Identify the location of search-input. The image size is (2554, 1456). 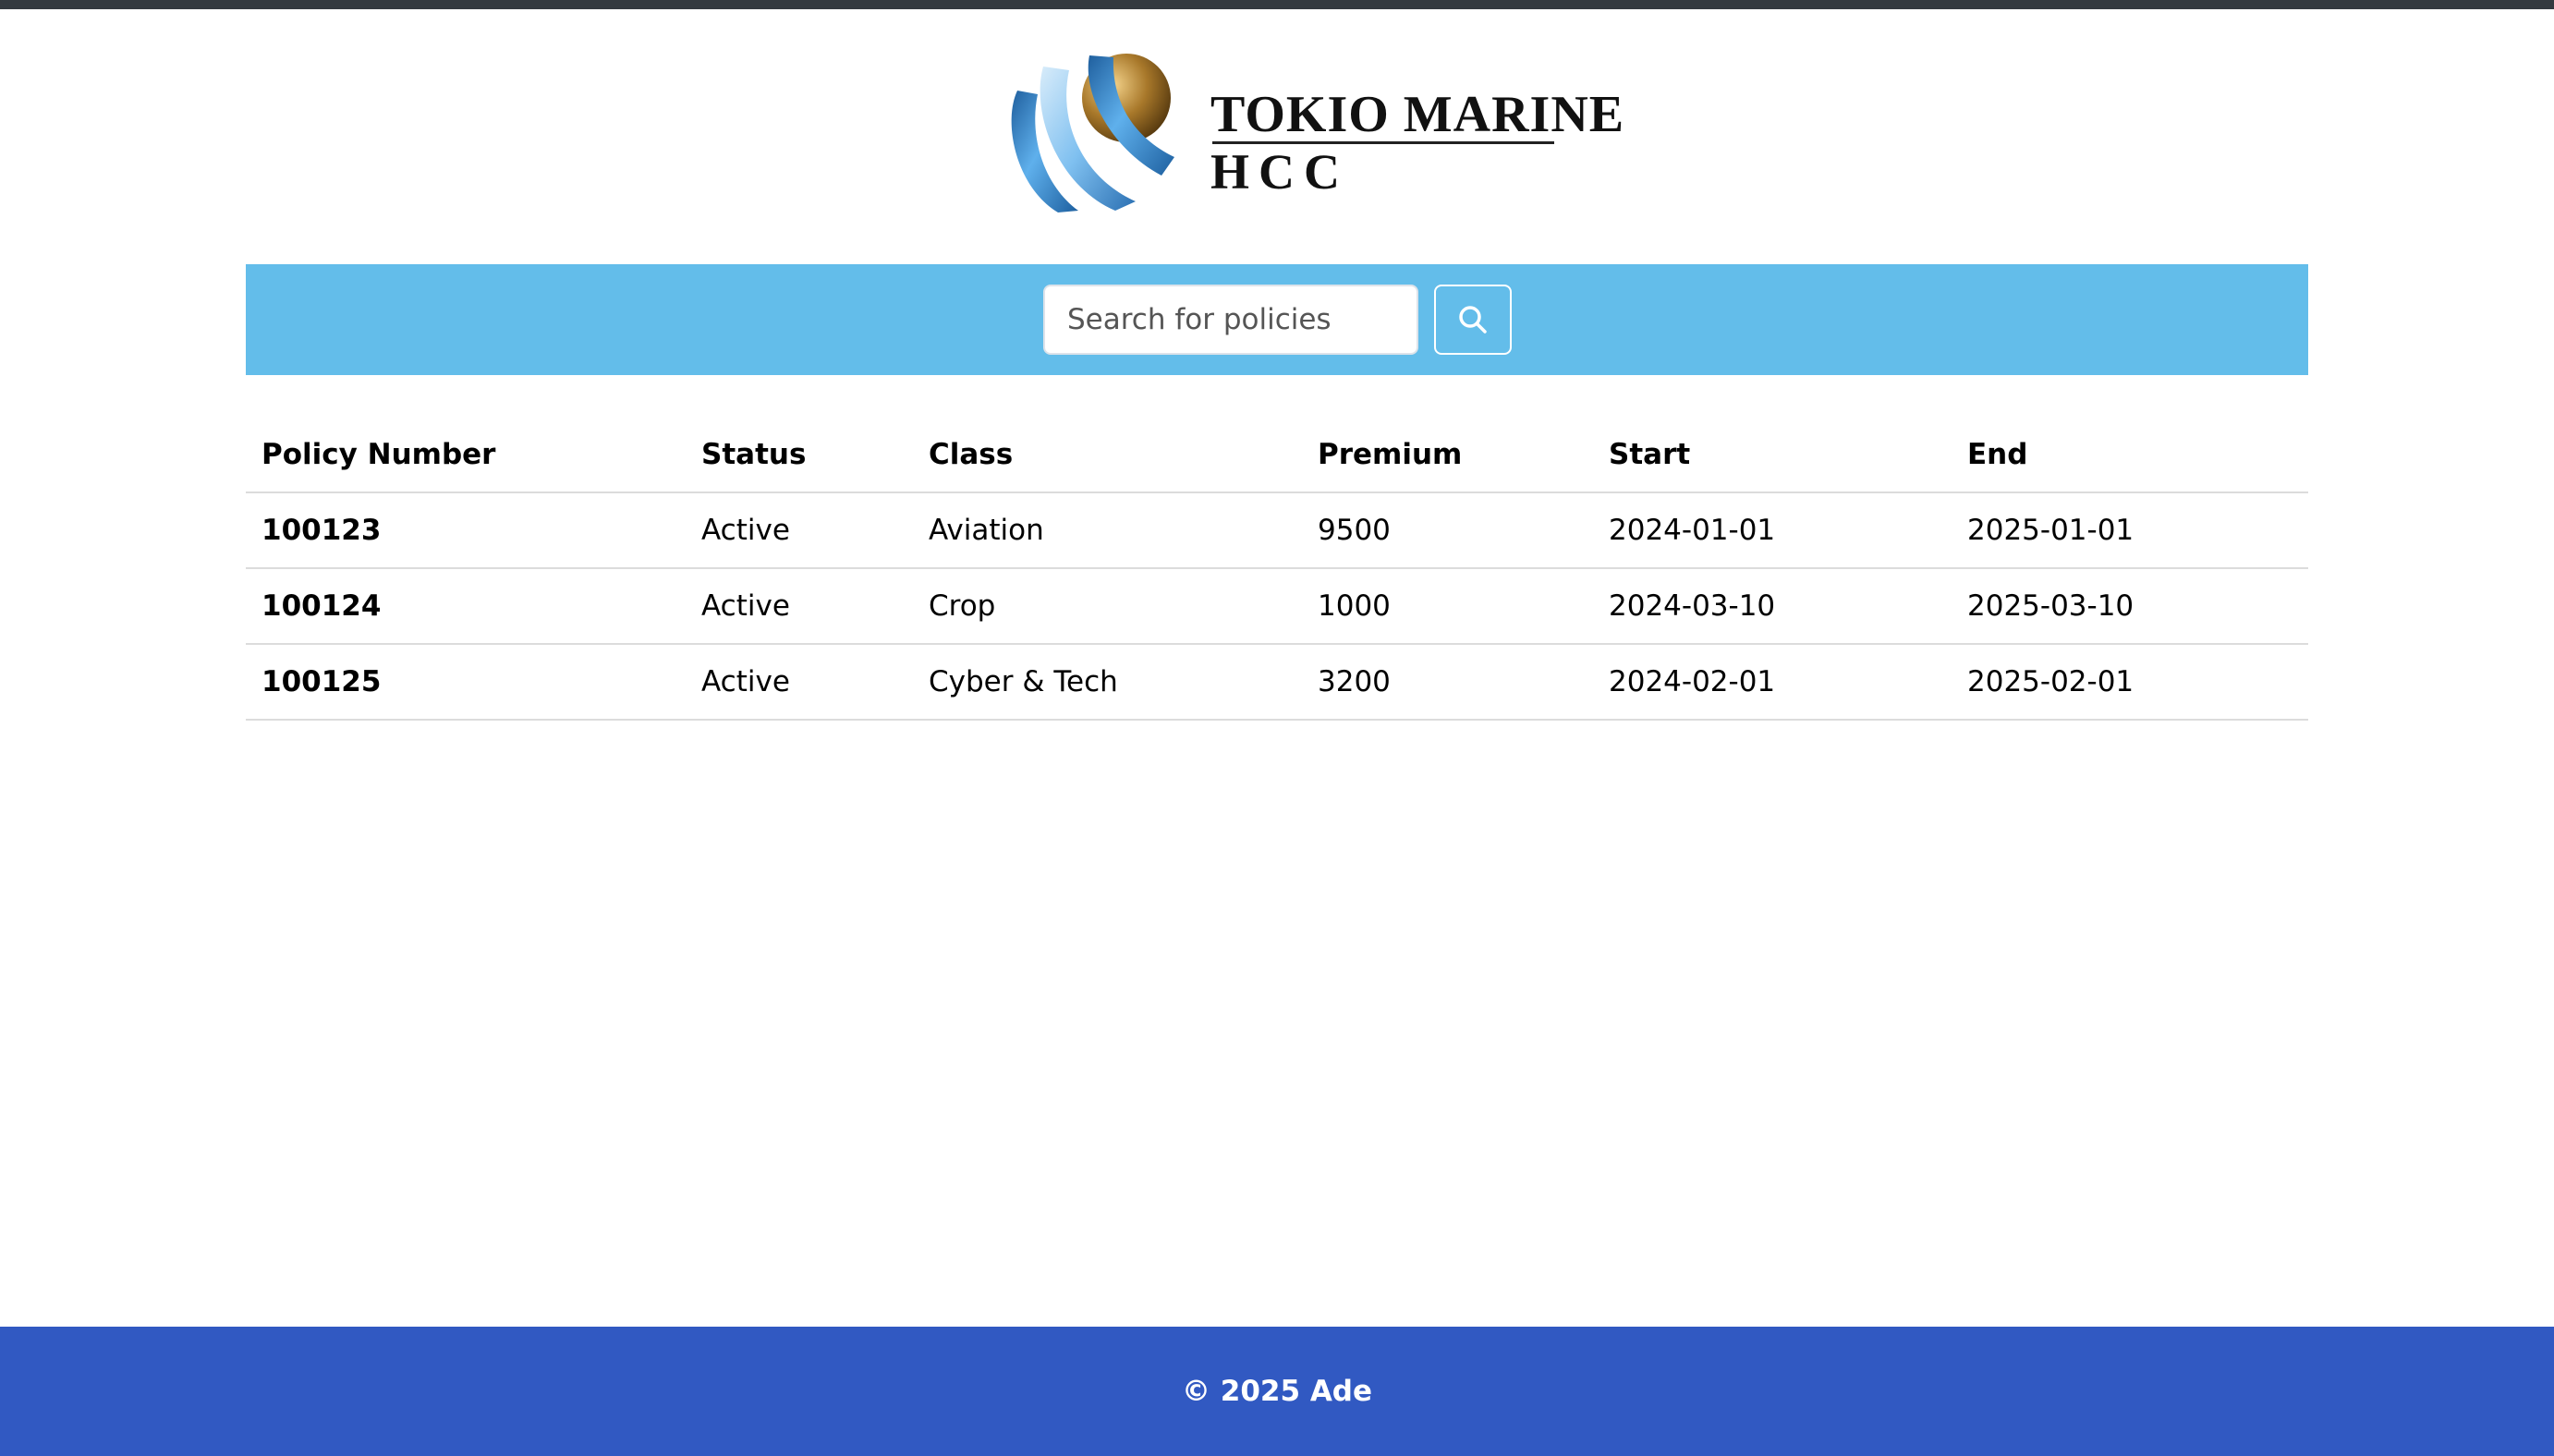
(1231, 320).